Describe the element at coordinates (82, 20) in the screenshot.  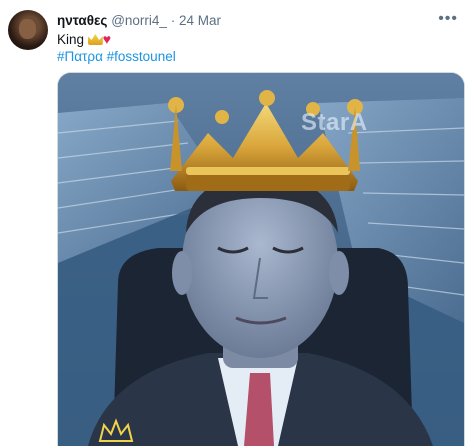
I see `display-name: ηνταθες` at that location.